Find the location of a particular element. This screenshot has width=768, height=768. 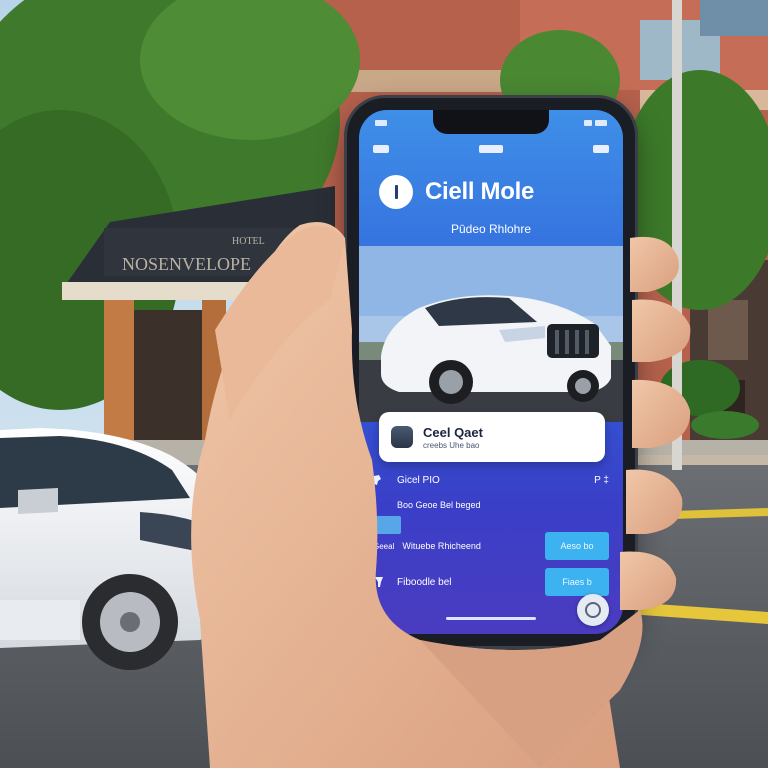

vehicle-card: Ceel Qaet creebs Uhe bao is located at coordinates (492, 437).